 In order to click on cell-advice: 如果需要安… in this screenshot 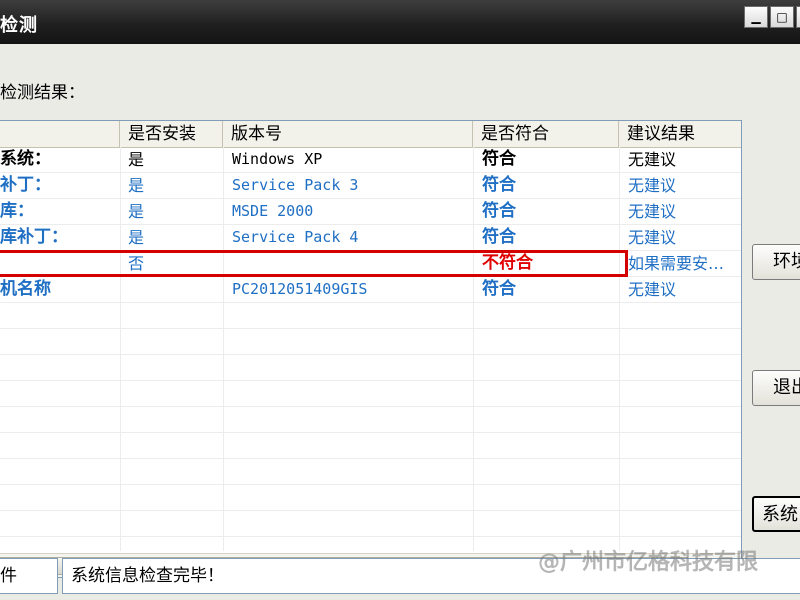, I will do `click(676, 263)`.